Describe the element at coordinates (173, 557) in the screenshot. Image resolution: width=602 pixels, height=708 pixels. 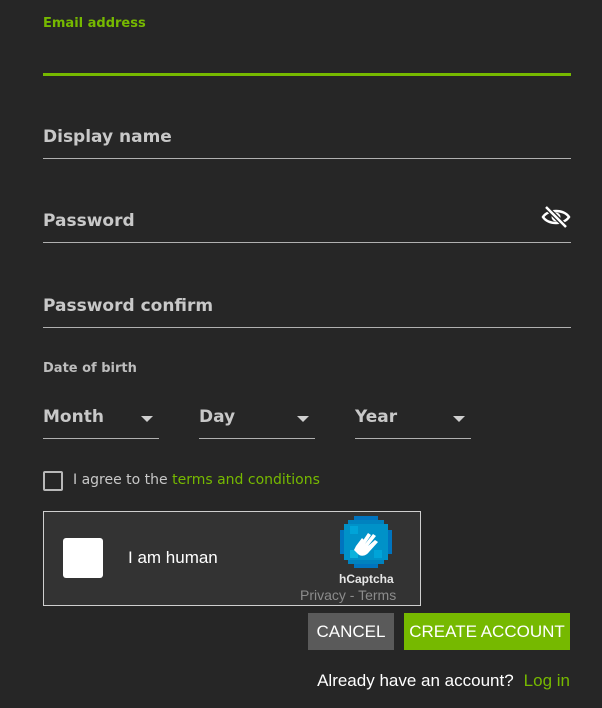
I see `captcha-label: I am human` at that location.